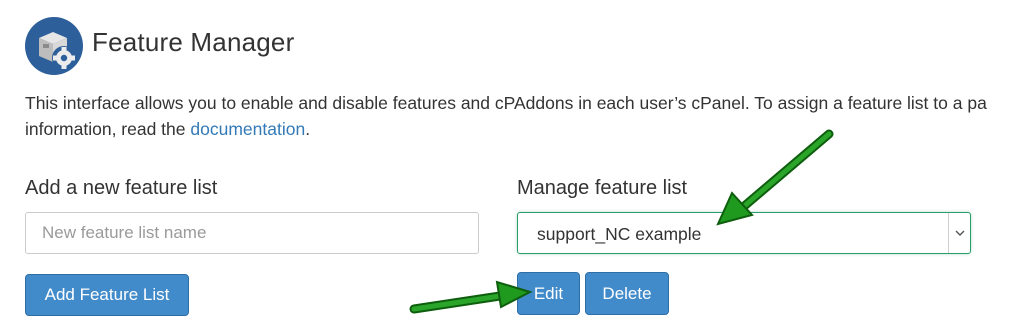 The width and height of the screenshot is (1016, 332). Describe the element at coordinates (54, 46) in the screenshot. I see `feature-manager-icon` at that location.